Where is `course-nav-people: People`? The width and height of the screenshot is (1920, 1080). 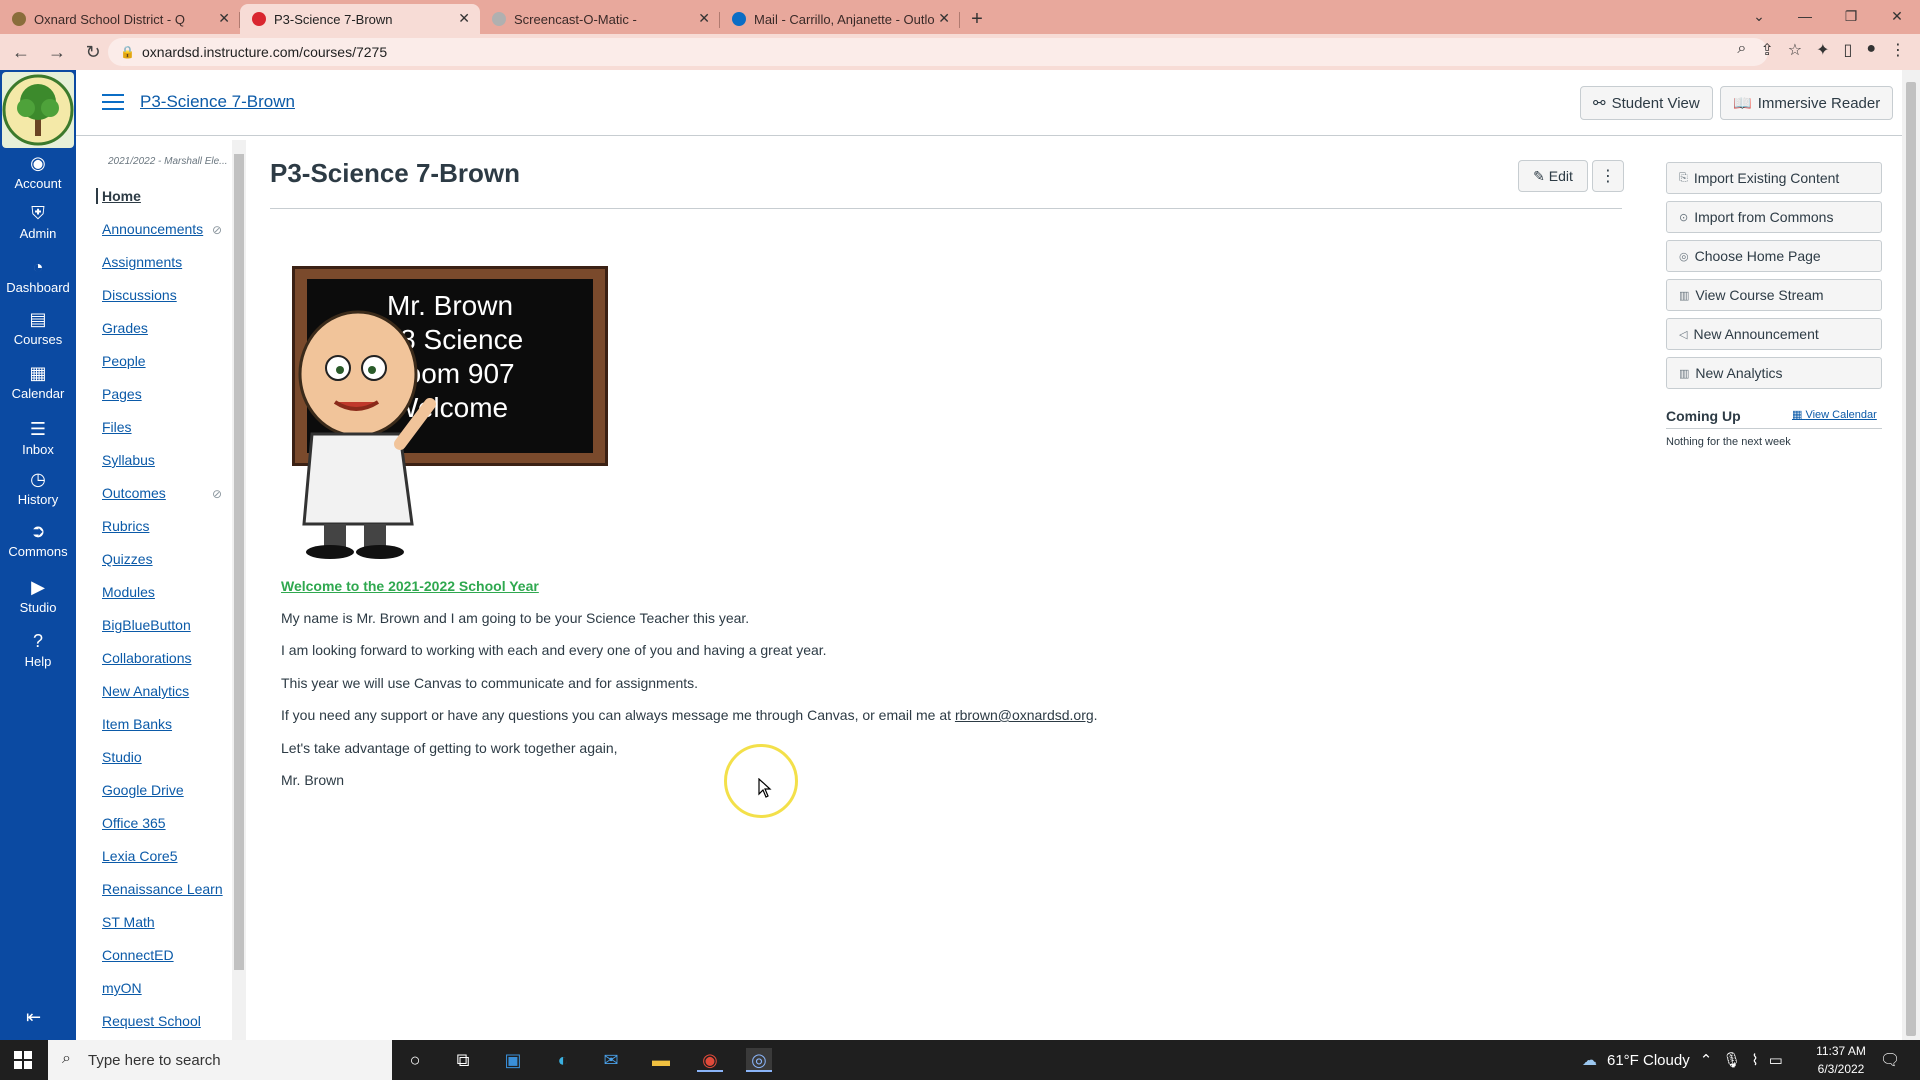 course-nav-people: People is located at coordinates (124, 361).